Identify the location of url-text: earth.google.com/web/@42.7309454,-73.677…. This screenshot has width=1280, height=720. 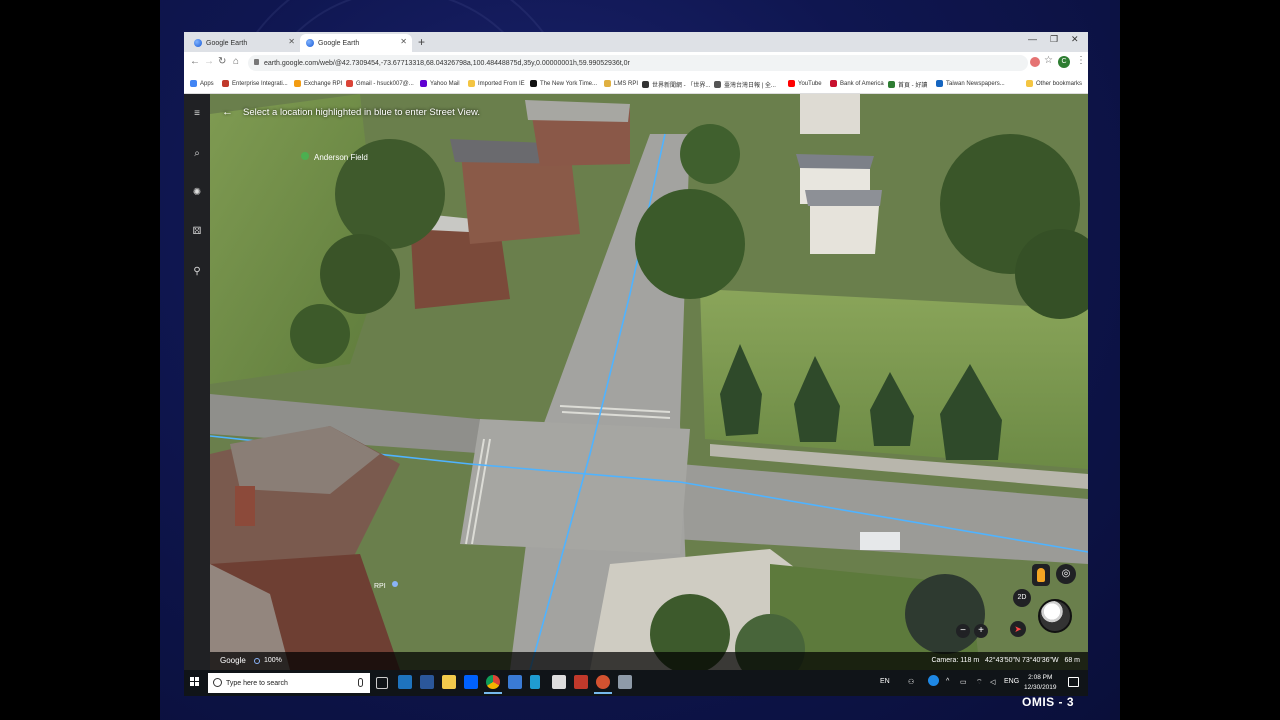
(447, 63).